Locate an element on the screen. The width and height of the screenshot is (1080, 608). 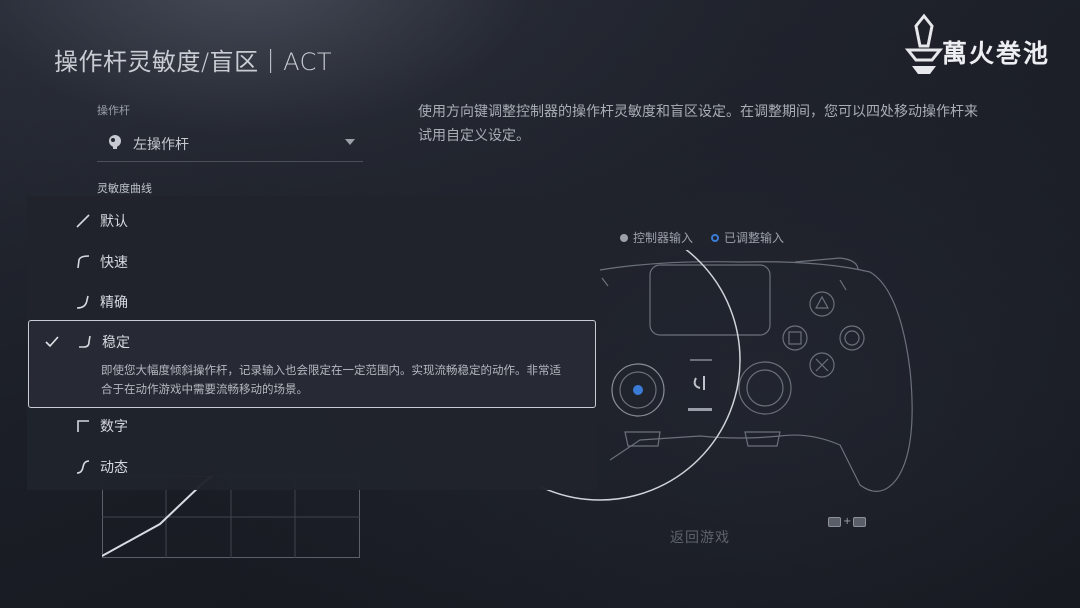
curve-stable-icon is located at coordinates (85, 341).